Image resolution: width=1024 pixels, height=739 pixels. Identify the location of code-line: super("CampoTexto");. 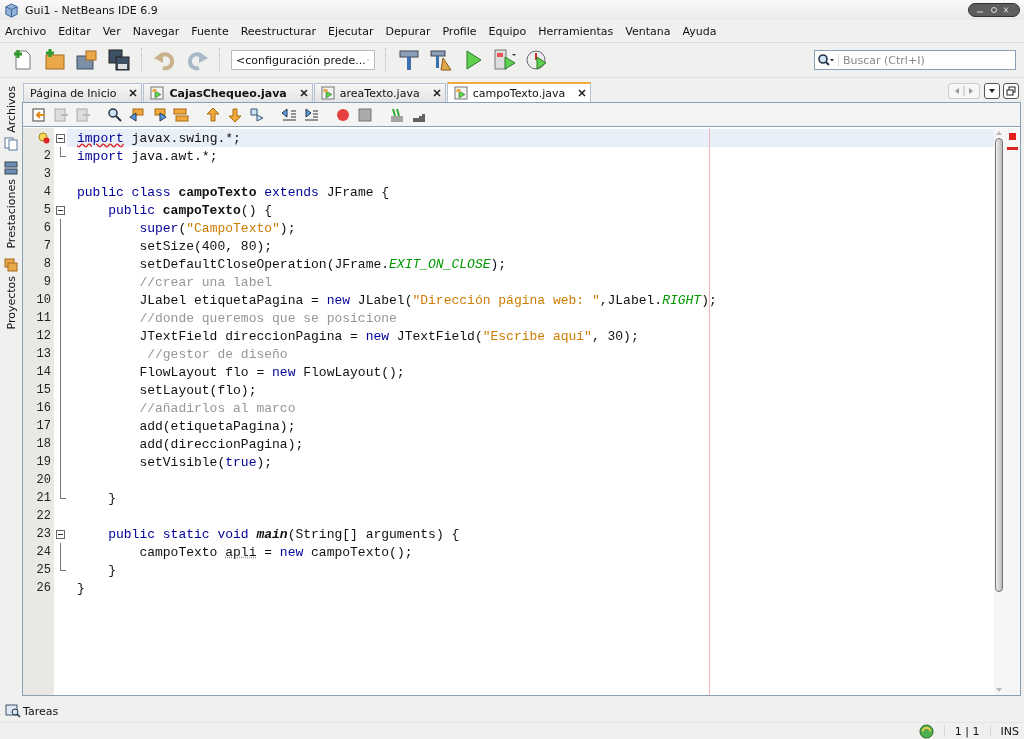
(217, 228).